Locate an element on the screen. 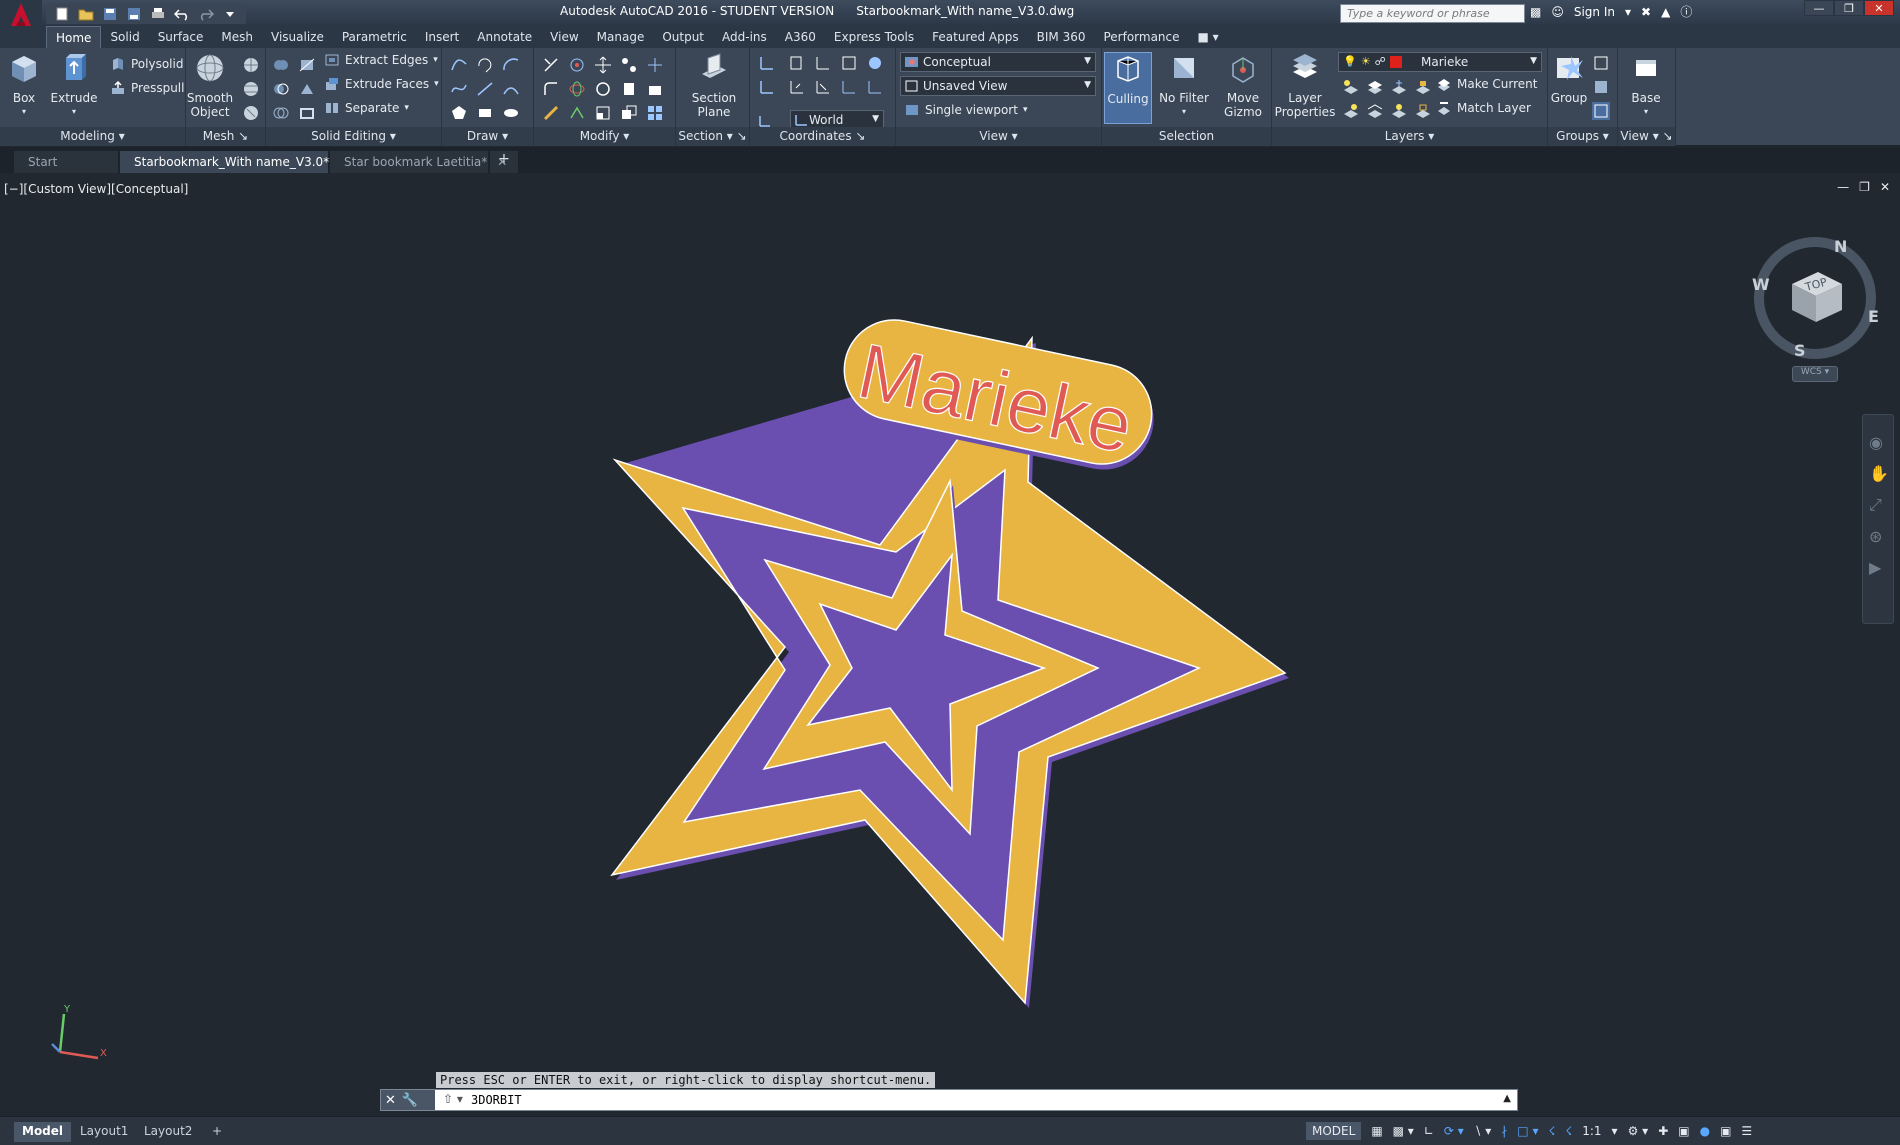 The image size is (1900, 1145). arc-icon is located at coordinates (511, 65).